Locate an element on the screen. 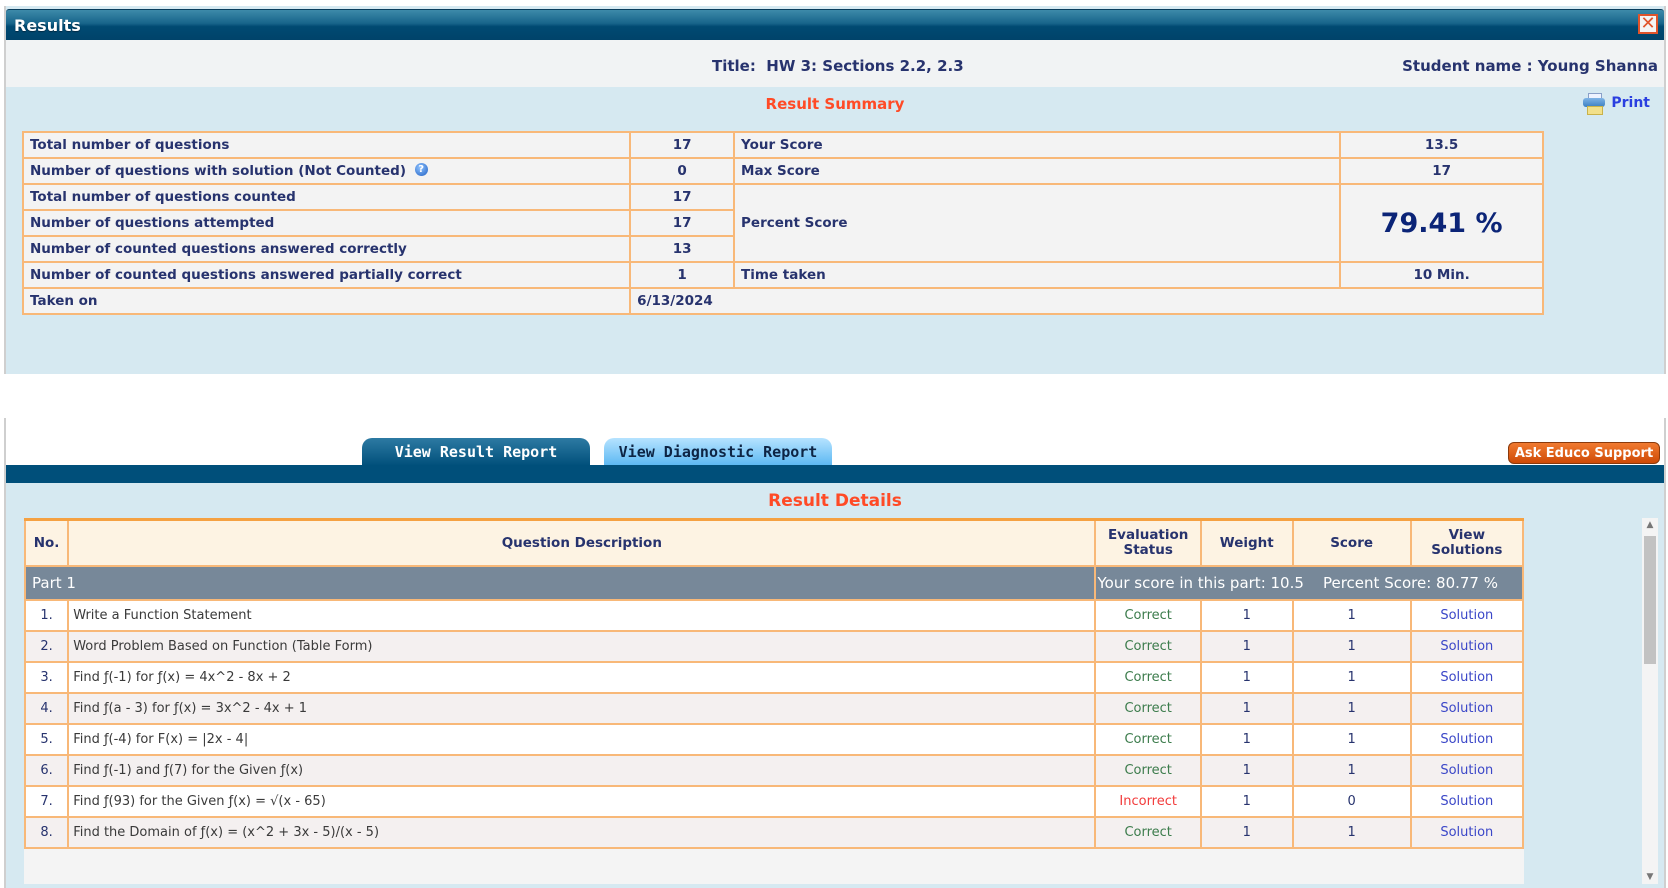 The image size is (1668, 888). summary-value: 13 is located at coordinates (682, 249).